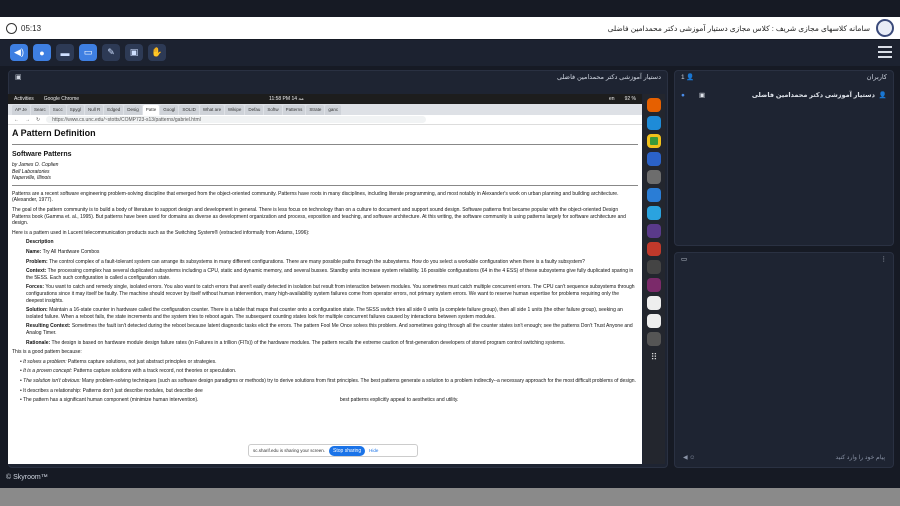 Image resolution: width=900 pixels, height=506 pixels. I want to click on reload-icon: ↻, so click(38, 120).